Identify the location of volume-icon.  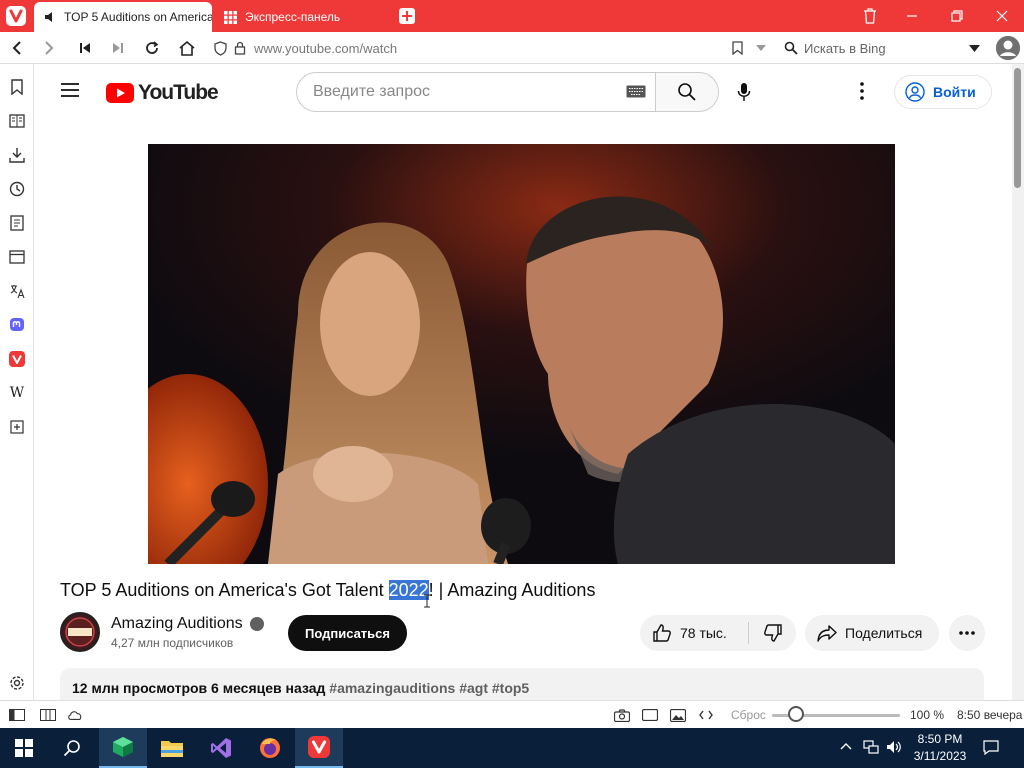
(894, 747).